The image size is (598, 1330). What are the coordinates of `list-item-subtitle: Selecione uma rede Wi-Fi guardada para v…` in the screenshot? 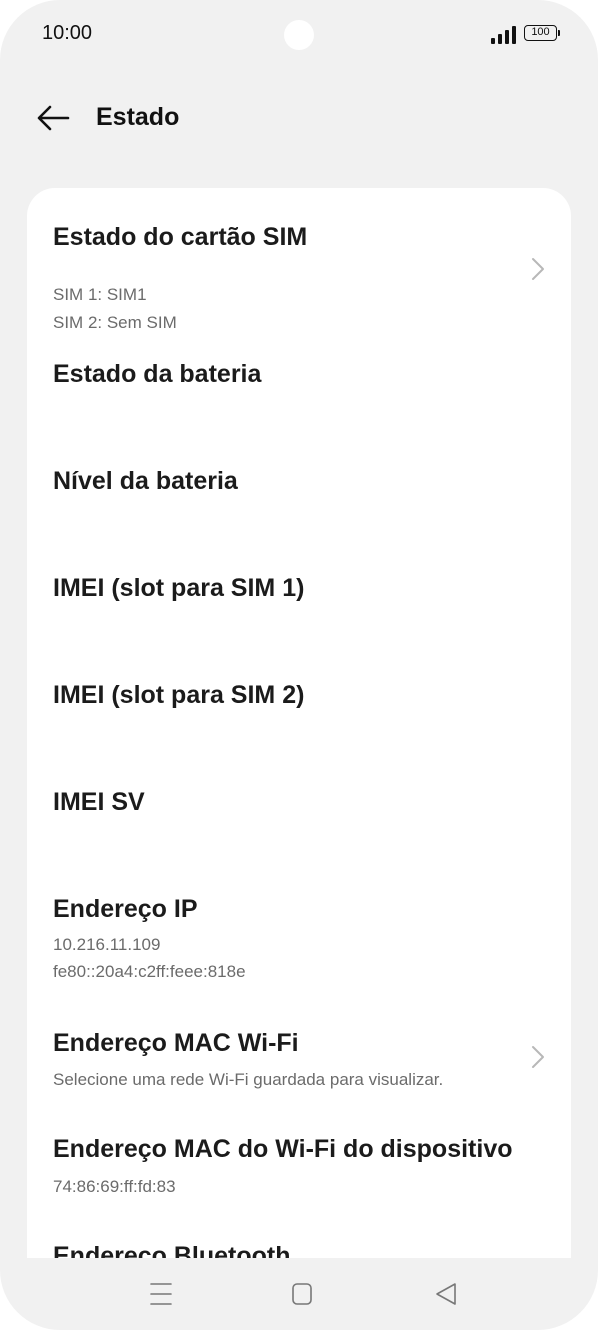 It's located at (248, 1079).